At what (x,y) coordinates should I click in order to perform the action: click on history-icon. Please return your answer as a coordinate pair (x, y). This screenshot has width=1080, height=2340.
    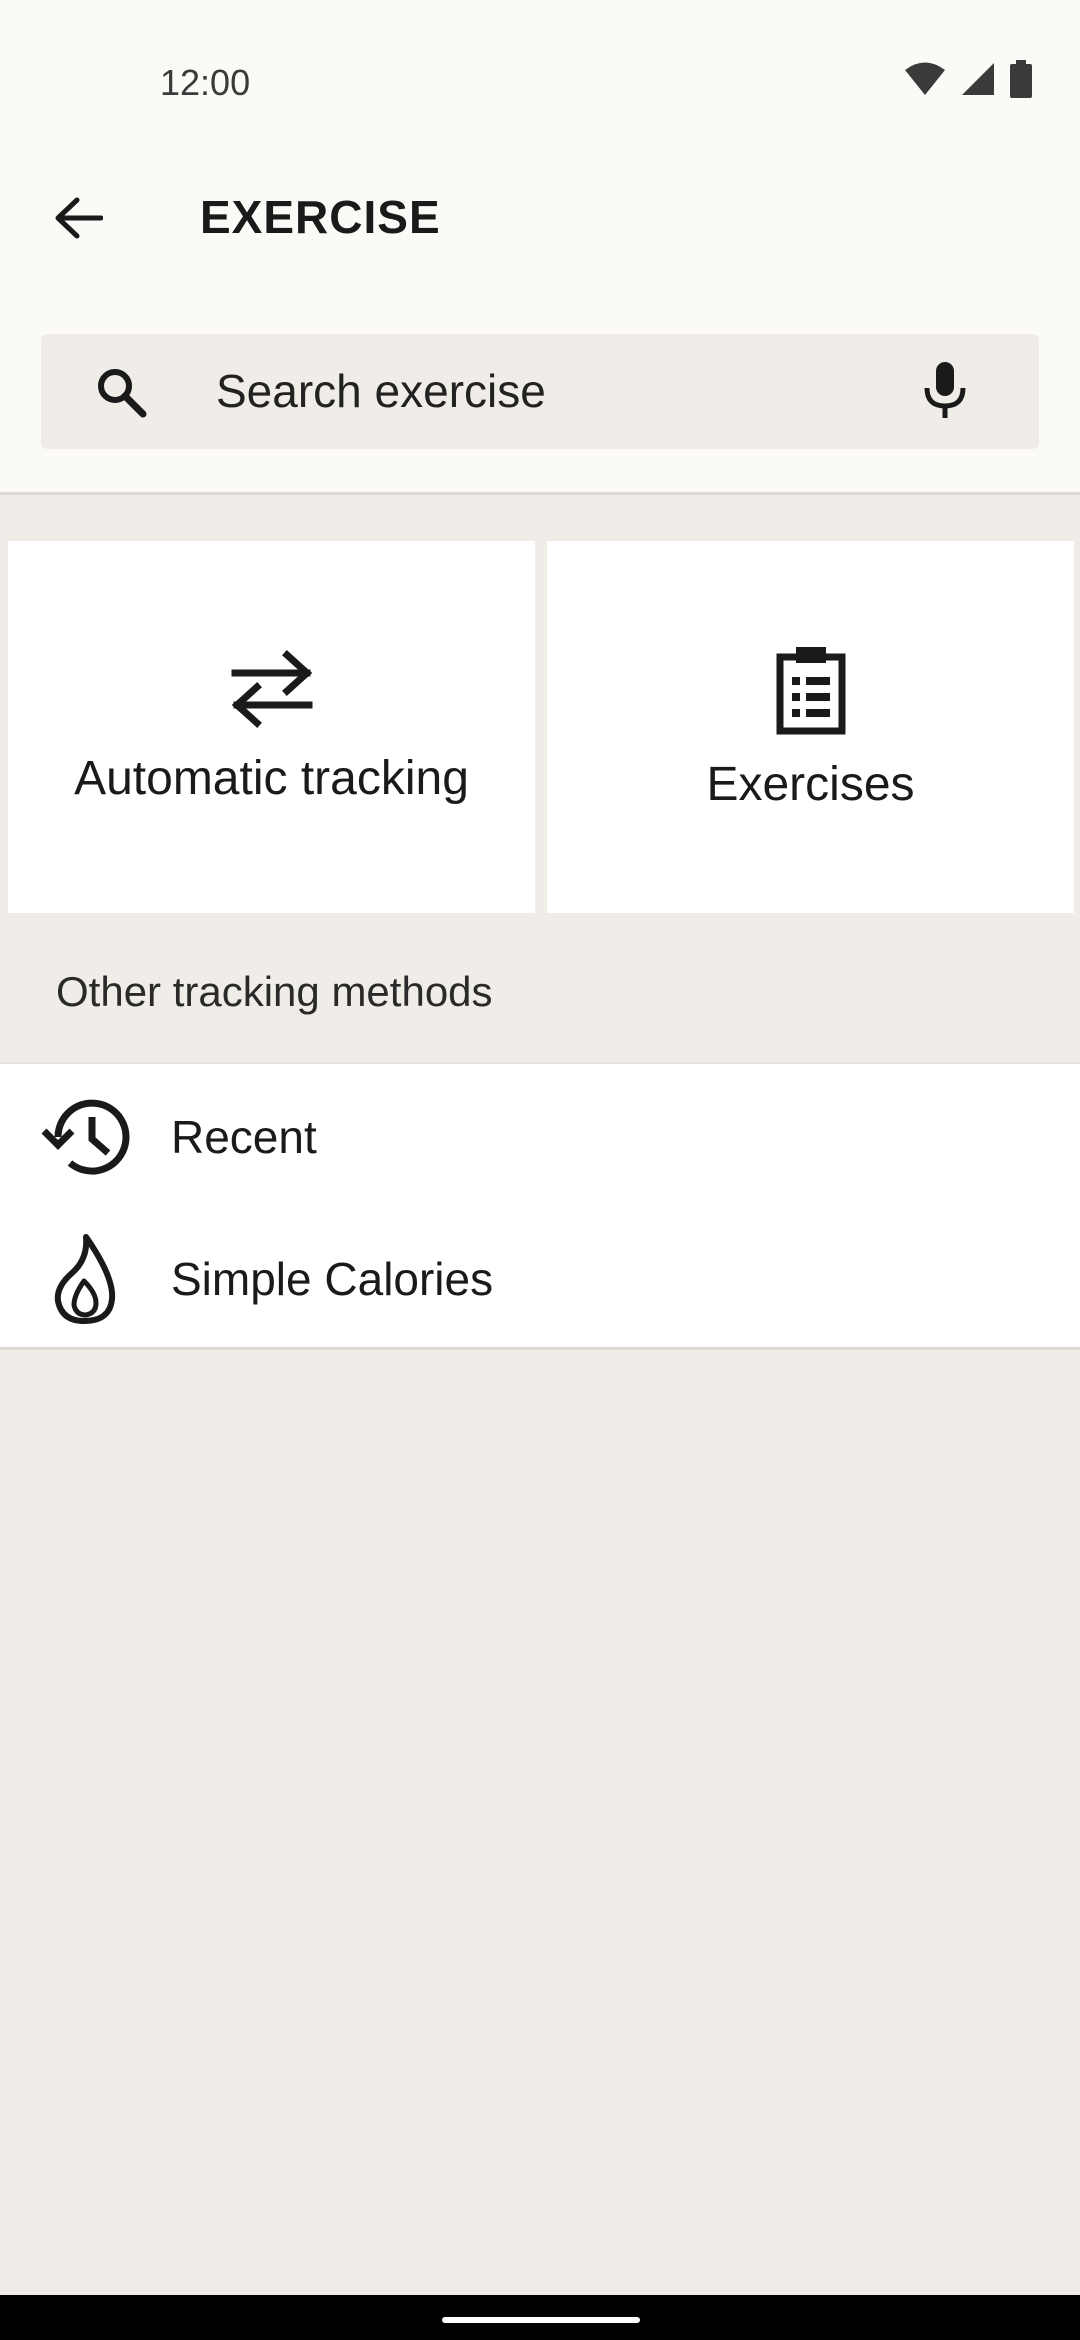
    Looking at the image, I should click on (85, 1137).